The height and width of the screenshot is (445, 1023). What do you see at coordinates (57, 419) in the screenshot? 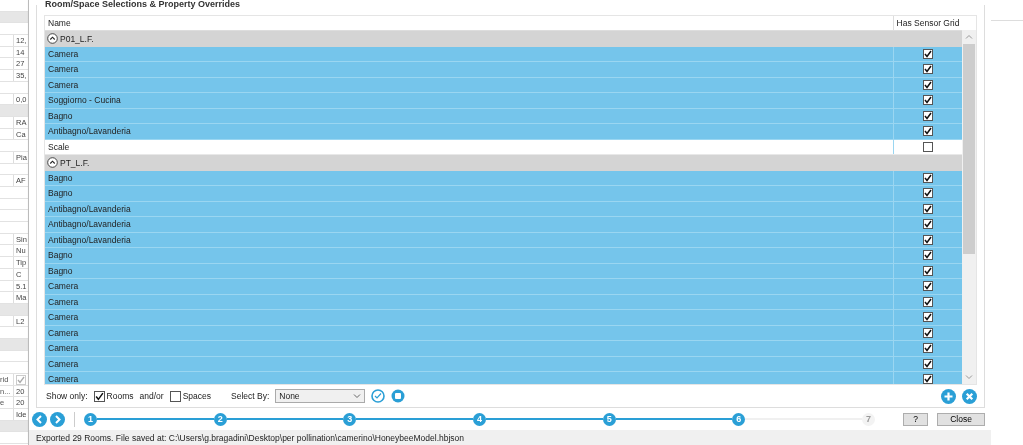
I see `forward-icon` at bounding box center [57, 419].